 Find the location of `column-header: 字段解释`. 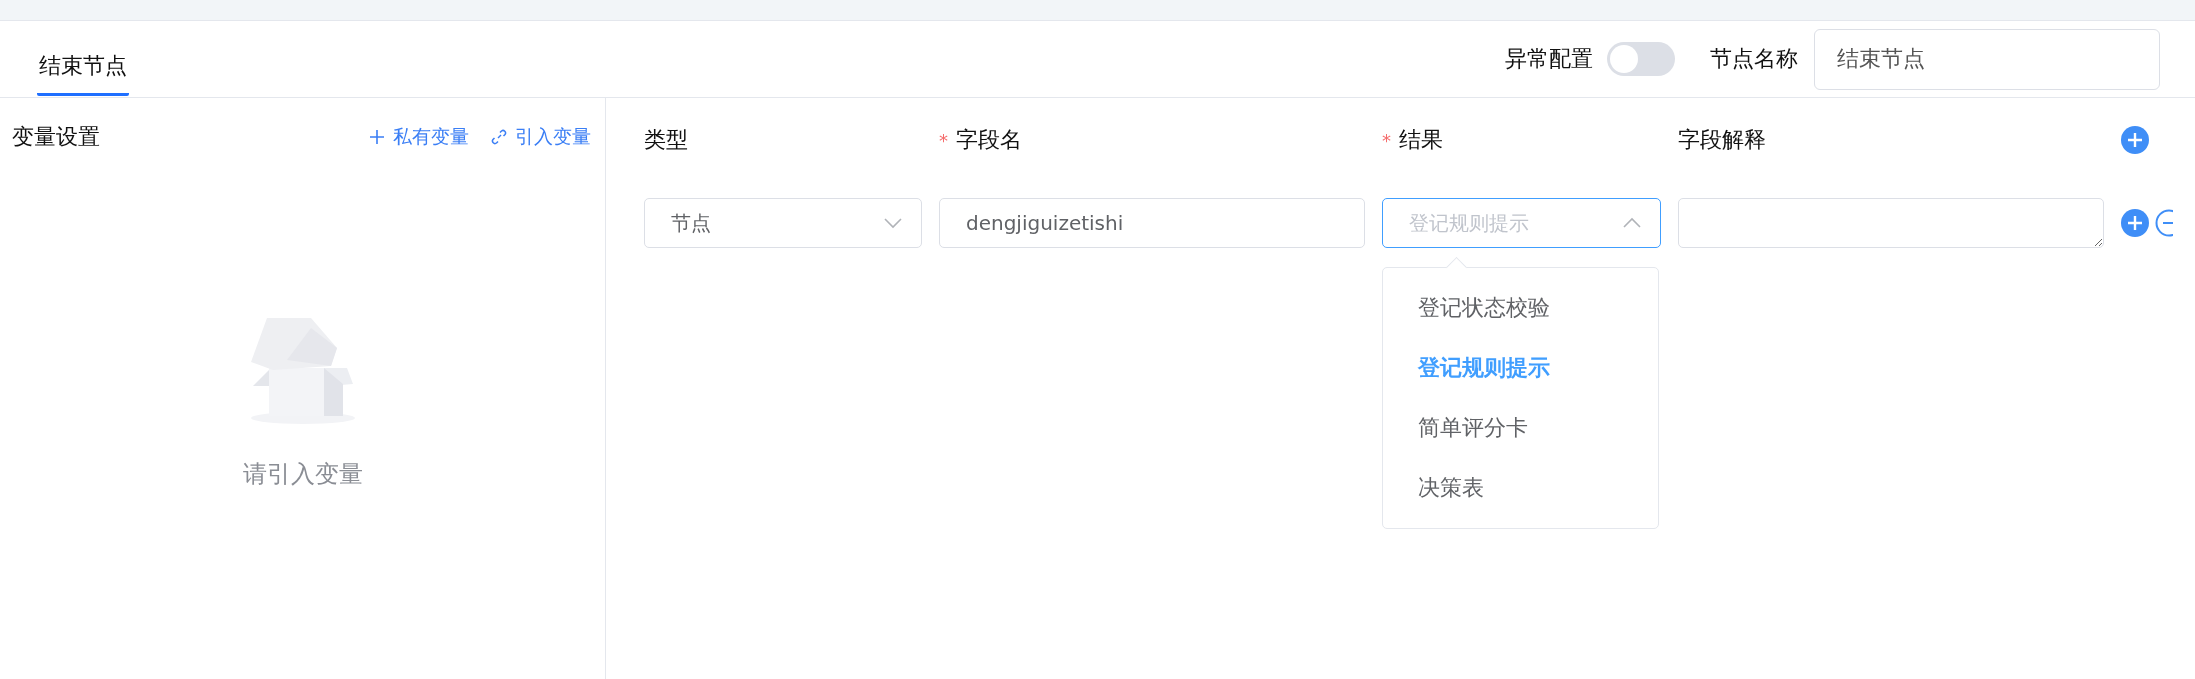

column-header: 字段解释 is located at coordinates (1722, 140).